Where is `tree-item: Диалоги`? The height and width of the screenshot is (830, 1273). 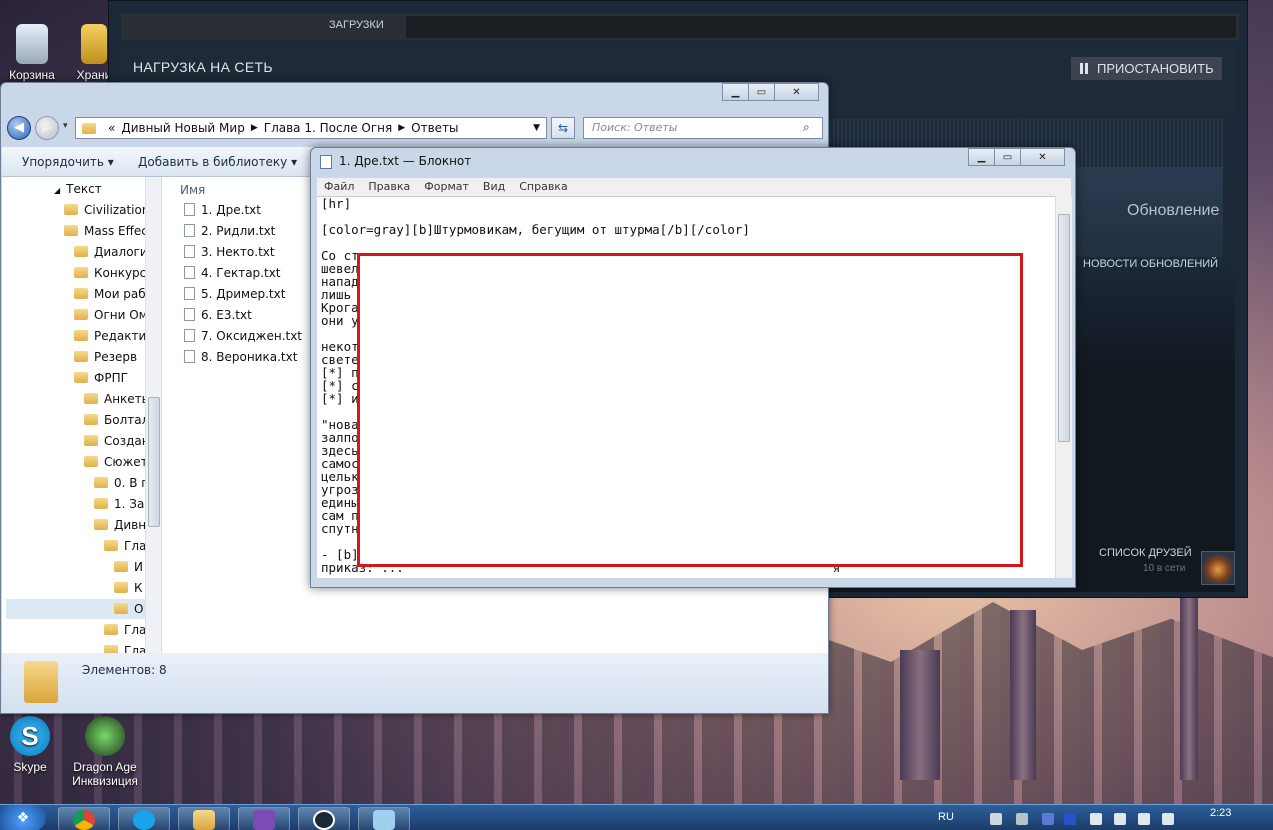 tree-item: Диалоги is located at coordinates (111, 252).